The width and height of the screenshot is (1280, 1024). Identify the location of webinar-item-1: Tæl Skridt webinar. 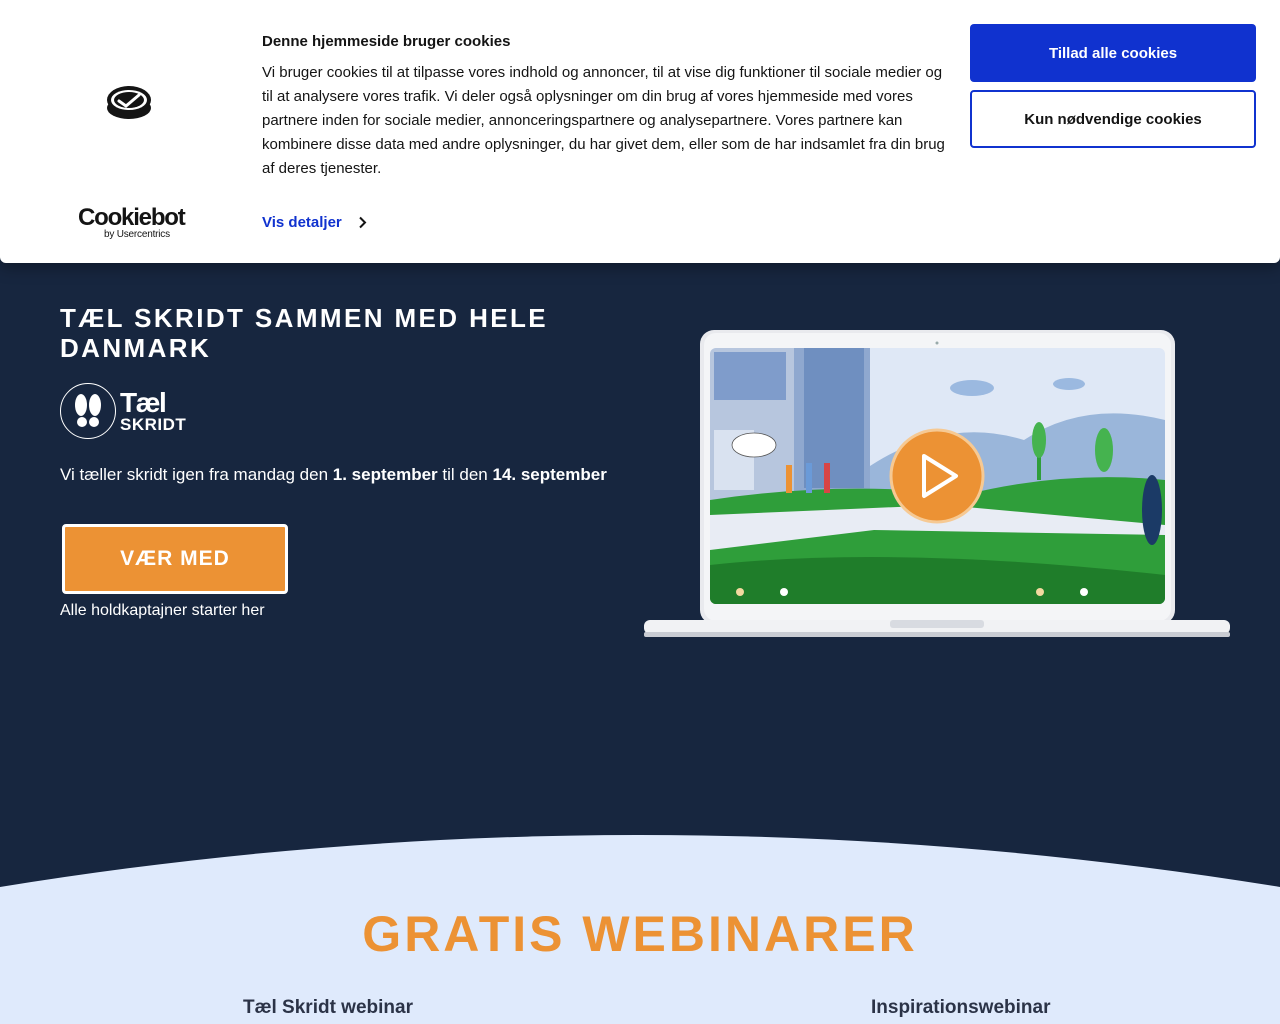
(328, 1008).